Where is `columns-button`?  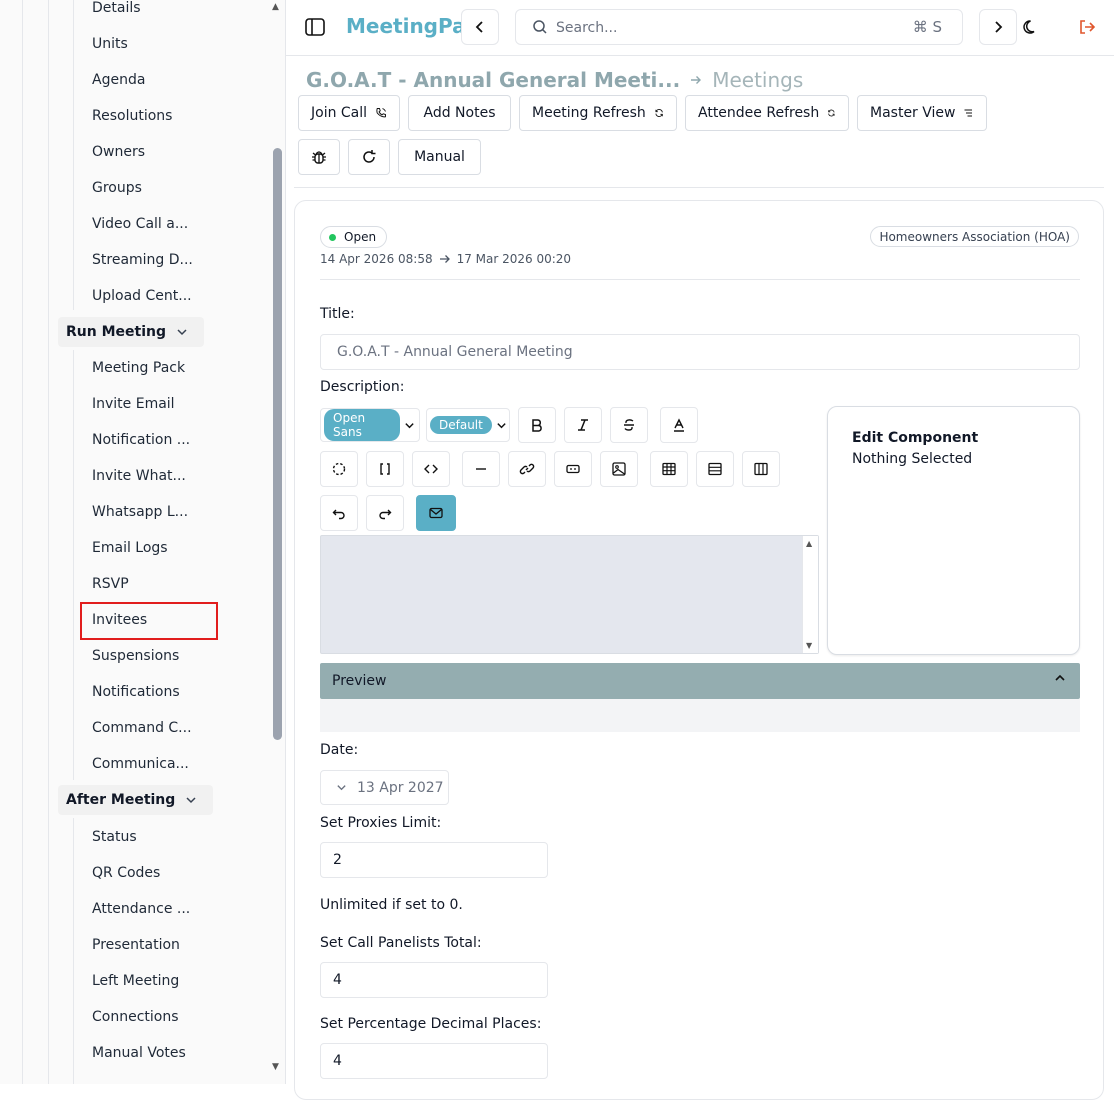 columns-button is located at coordinates (761, 469).